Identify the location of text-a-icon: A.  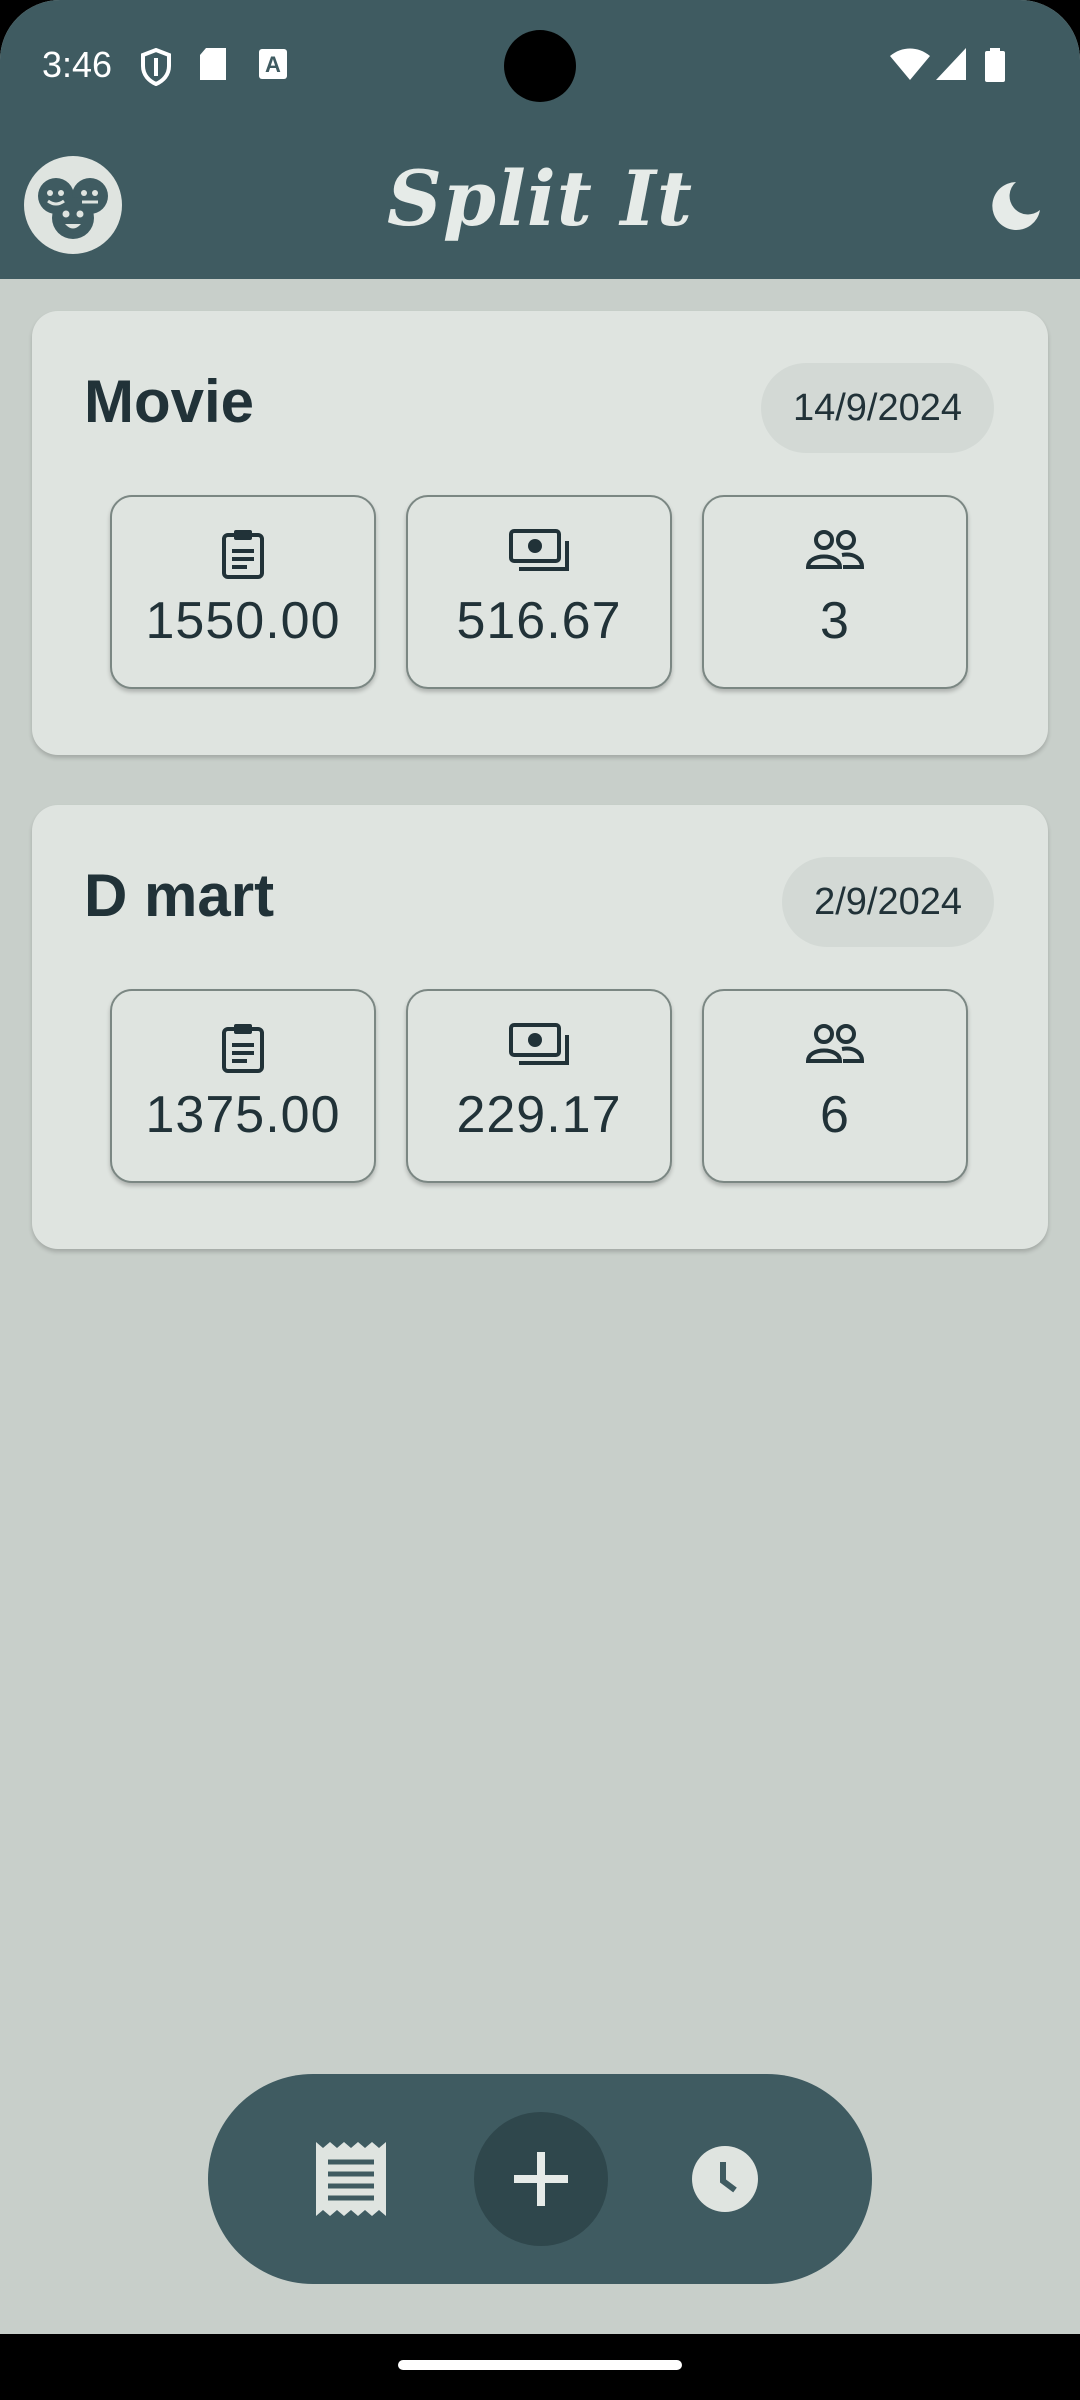
(273, 64).